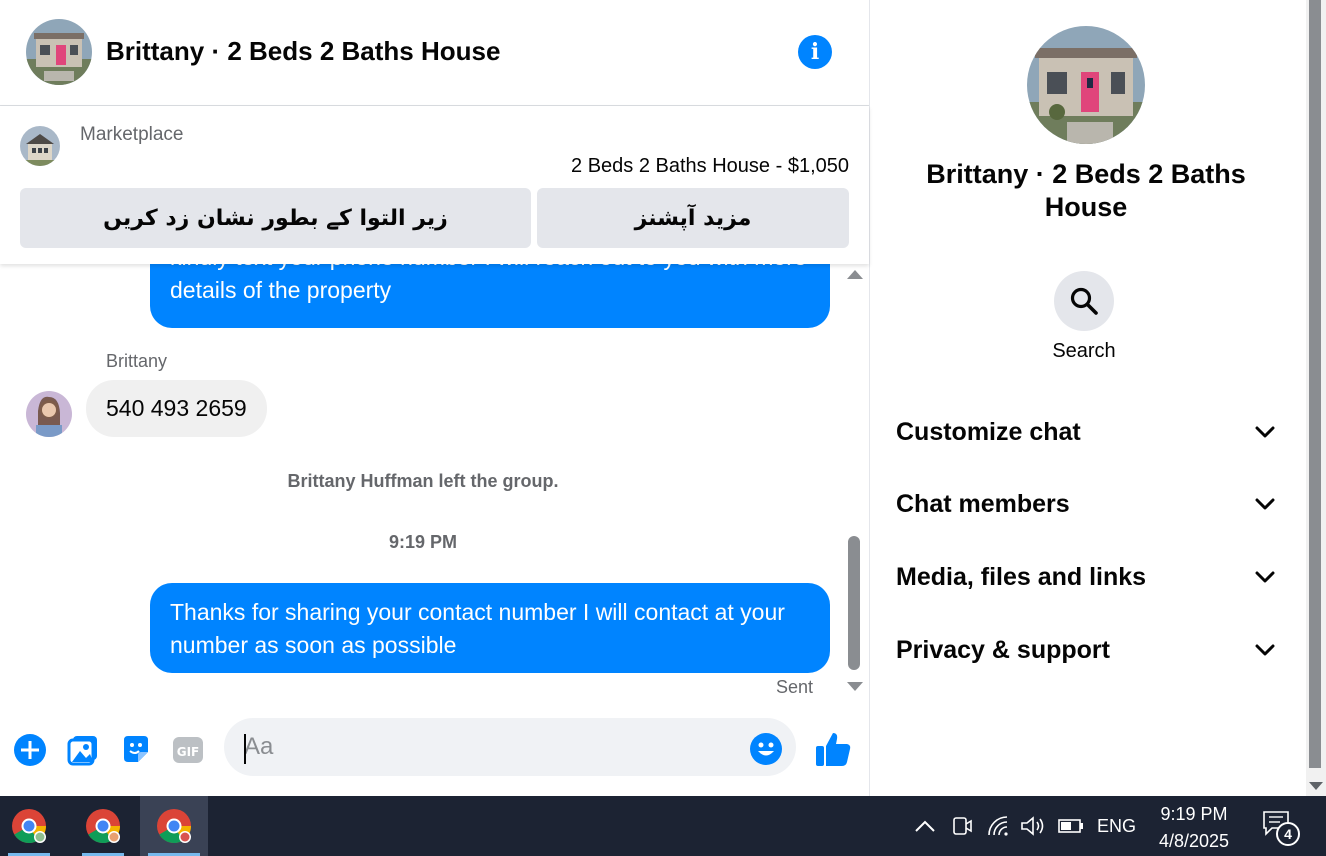 This screenshot has width=1326, height=856. What do you see at coordinates (855, 274) in the screenshot?
I see `scroll-up-arrow-icon` at bounding box center [855, 274].